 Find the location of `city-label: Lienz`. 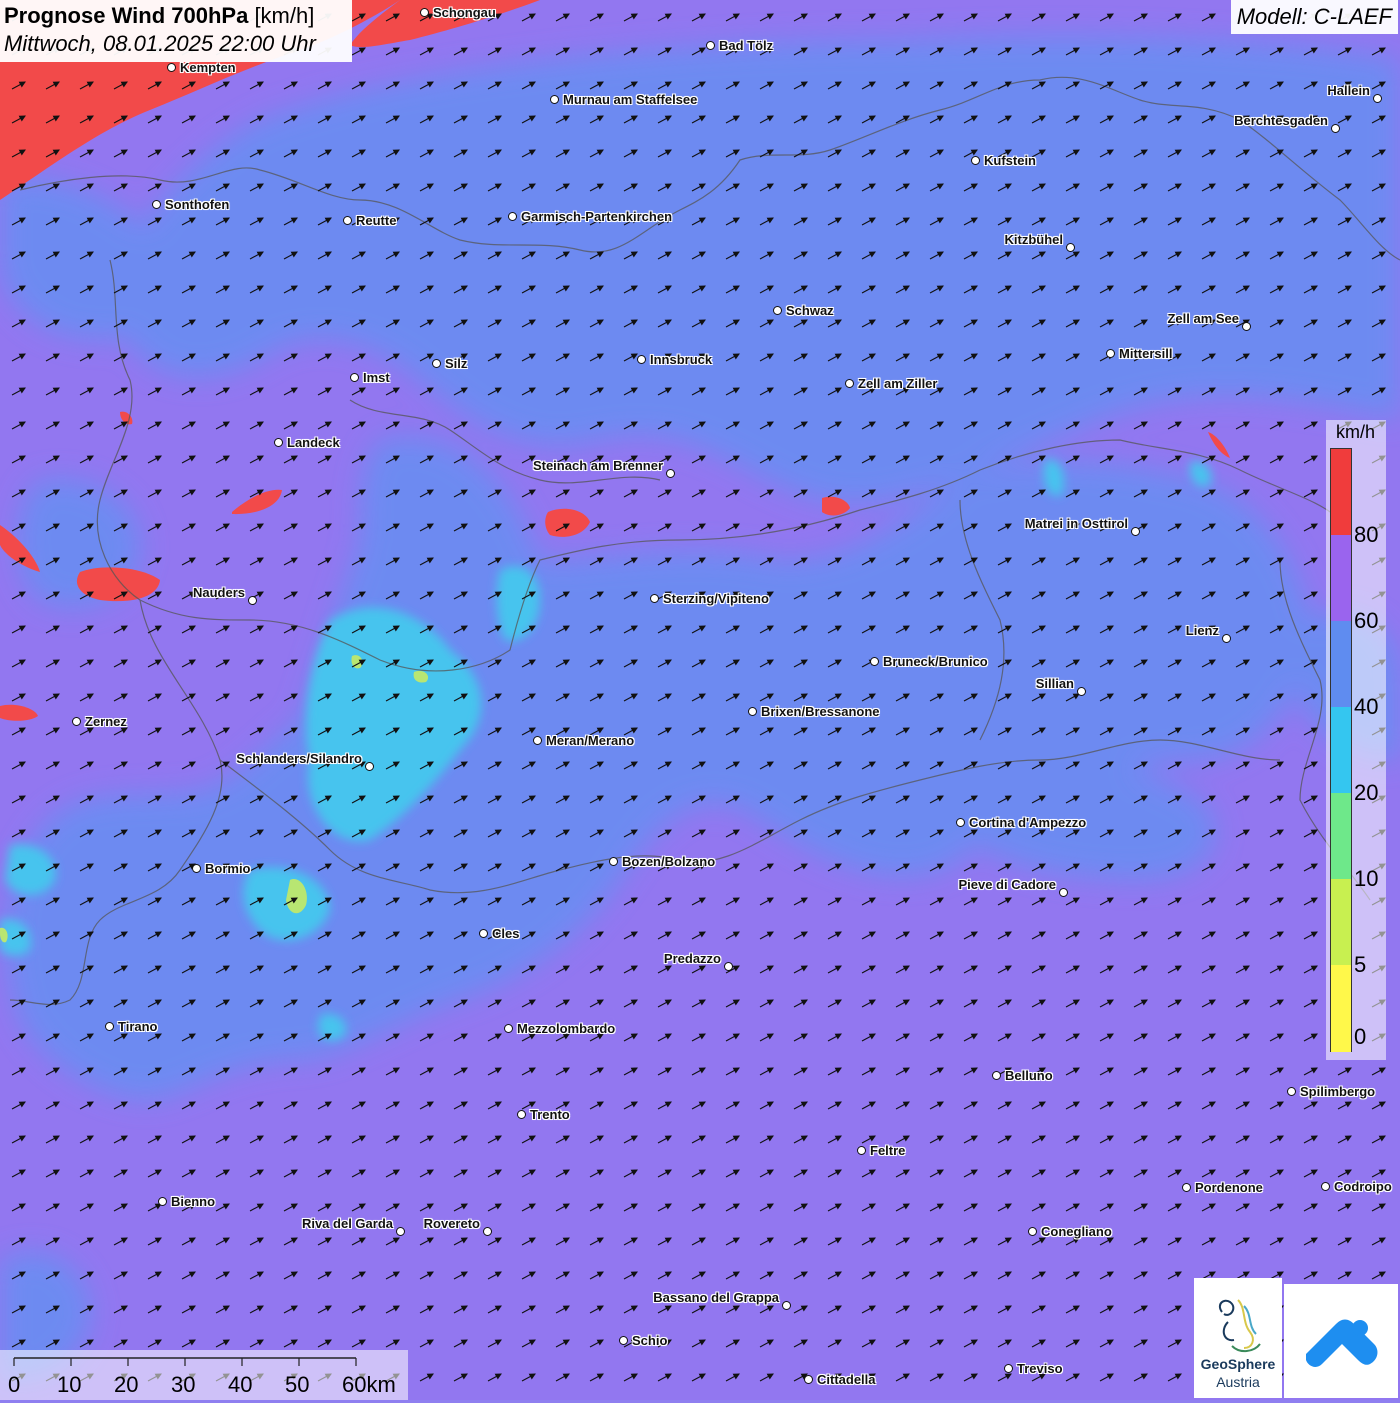

city-label: Lienz is located at coordinates (1202, 630).